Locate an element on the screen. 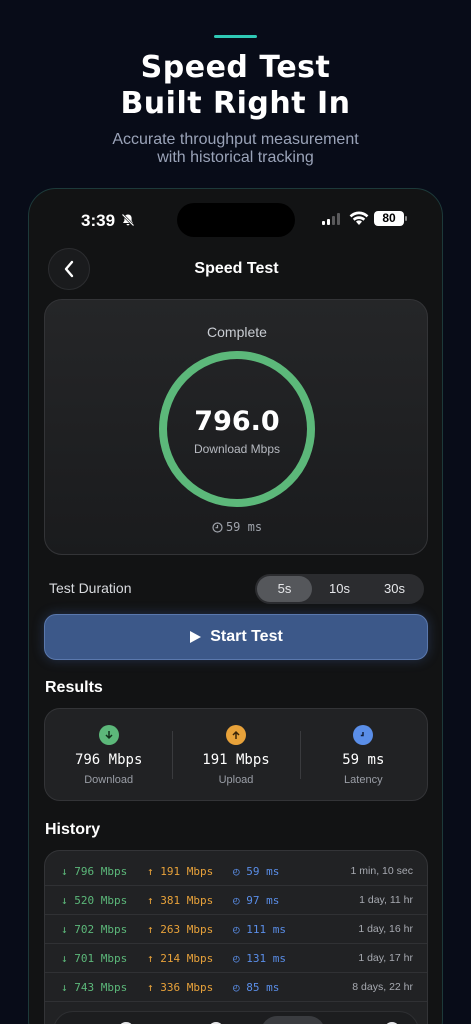  history-download: ↓ 796 Mbps is located at coordinates (94, 871).